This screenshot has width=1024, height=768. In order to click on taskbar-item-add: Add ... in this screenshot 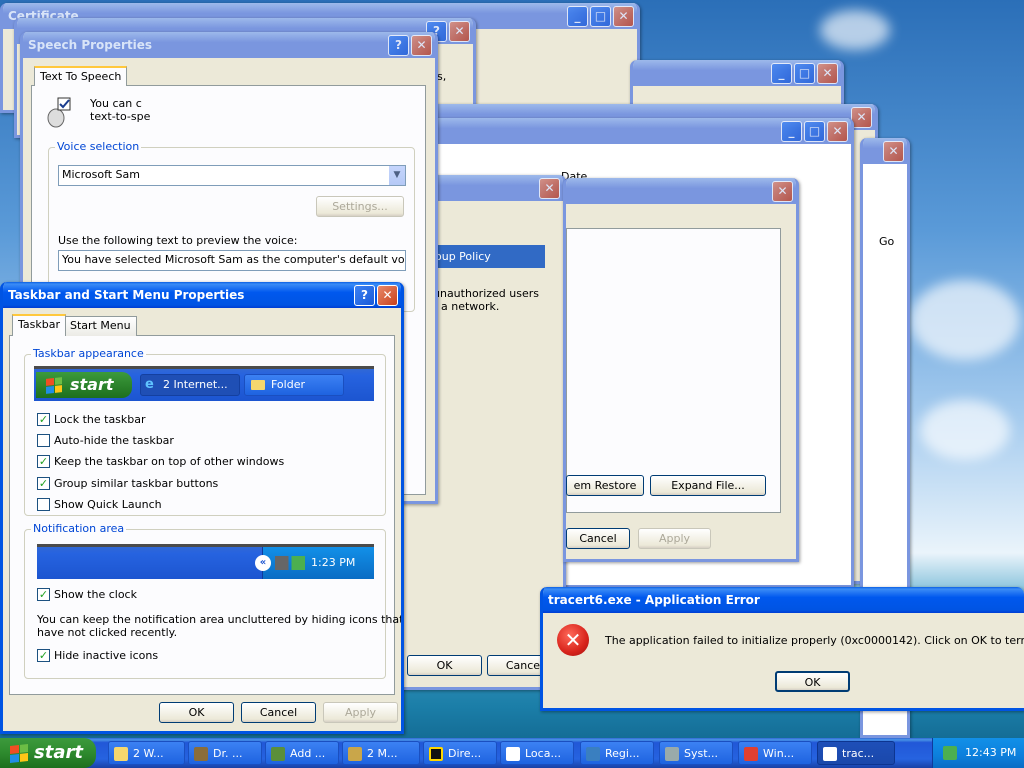, I will do `click(302, 753)`.